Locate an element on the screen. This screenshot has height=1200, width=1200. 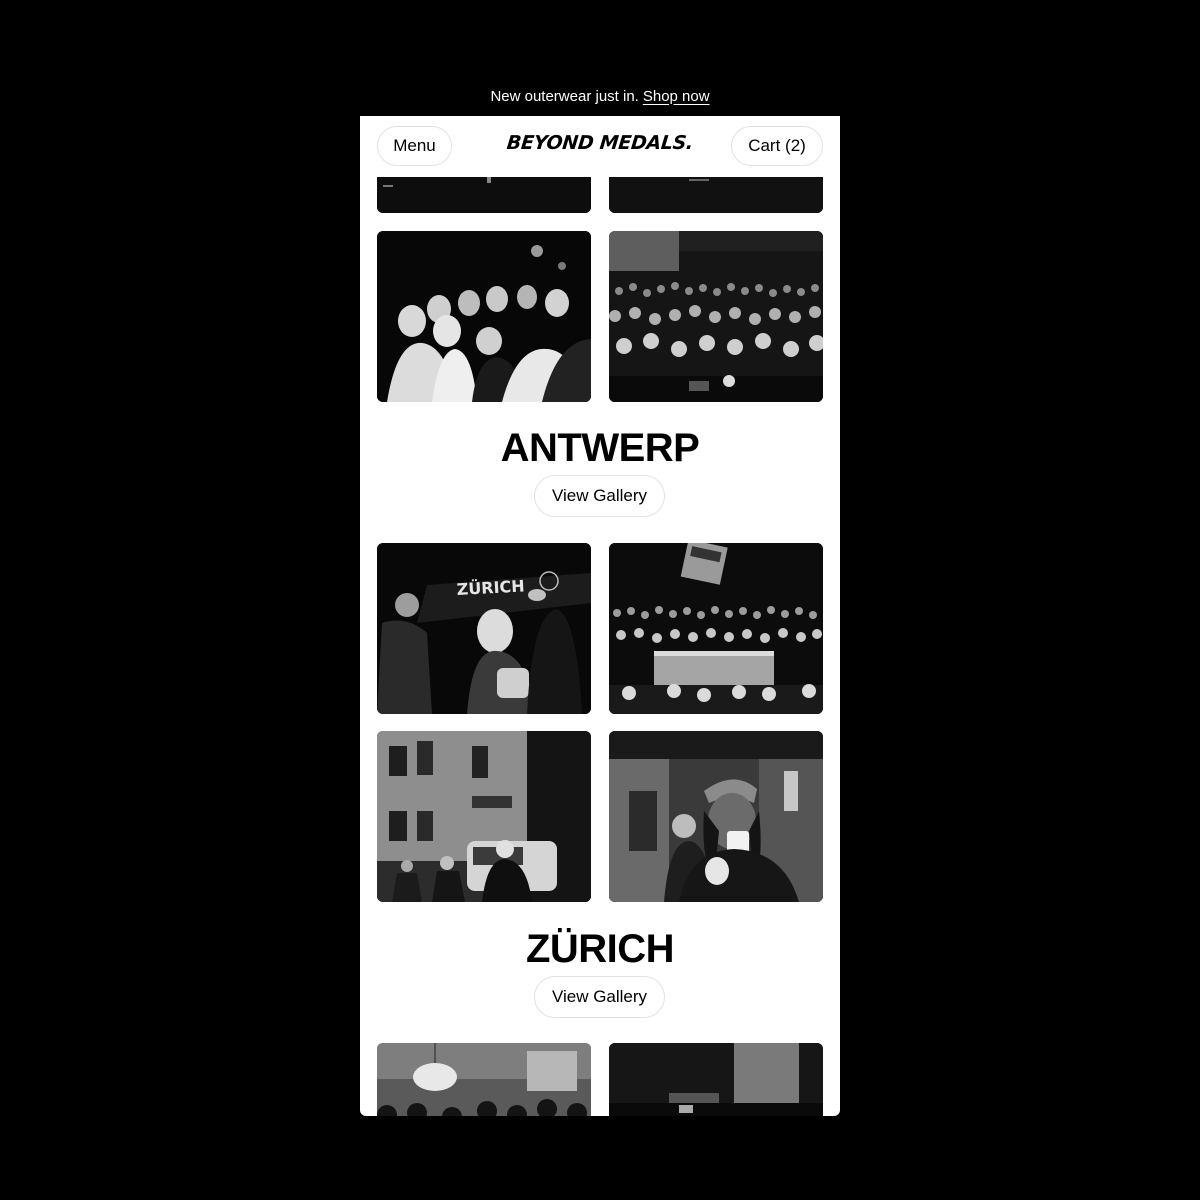
announcement-bar: New outerwear just in. Shop now is located at coordinates (600, 96).